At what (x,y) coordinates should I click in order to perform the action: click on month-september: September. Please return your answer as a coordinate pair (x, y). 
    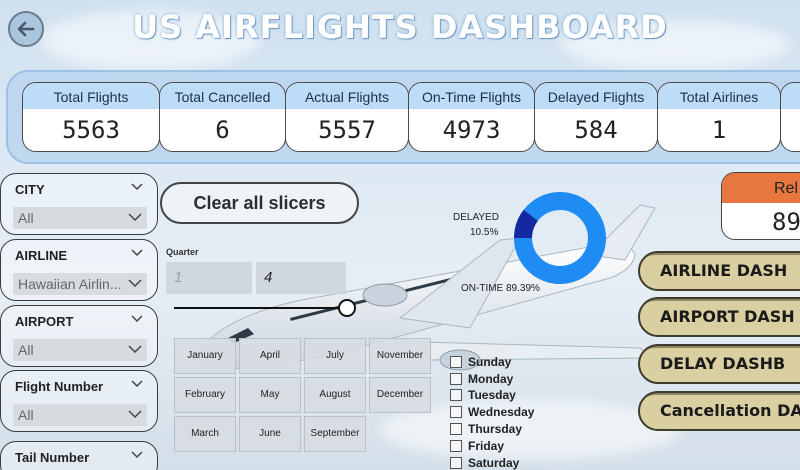
    Looking at the image, I should click on (335, 434).